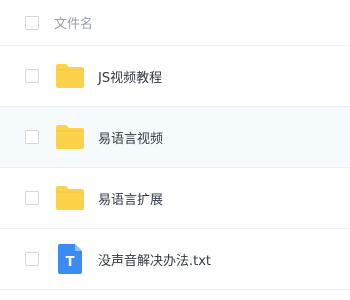  I want to click on filename-column-header: 文件名, so click(73, 22).